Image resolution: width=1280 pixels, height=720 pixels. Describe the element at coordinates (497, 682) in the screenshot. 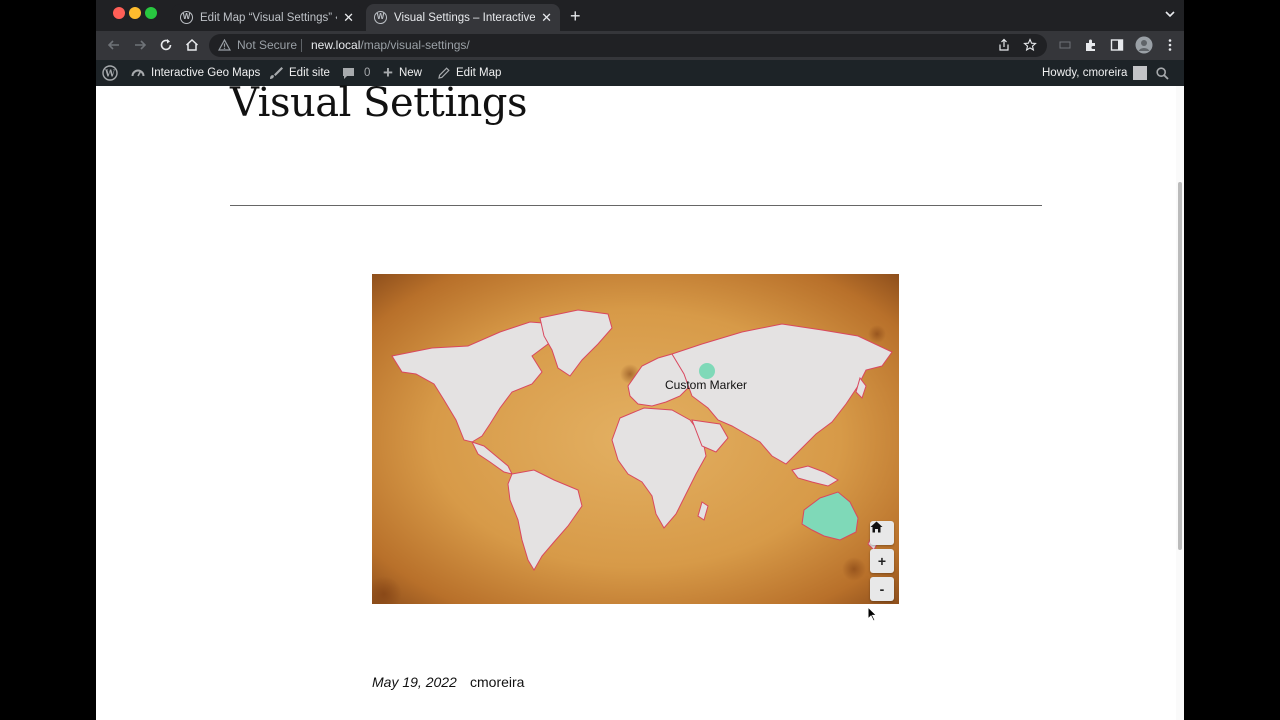

I see `post-author: cmoreira` at that location.